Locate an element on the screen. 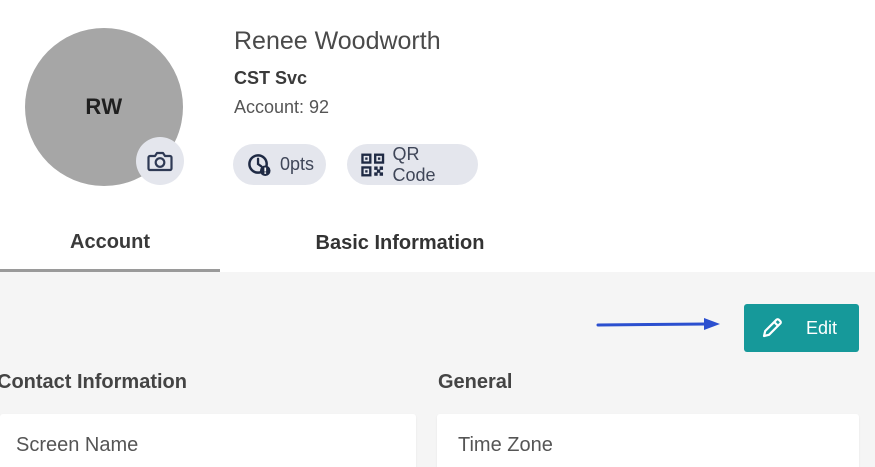 This screenshot has height=467, width=875. qr-code-icon is located at coordinates (373, 164).